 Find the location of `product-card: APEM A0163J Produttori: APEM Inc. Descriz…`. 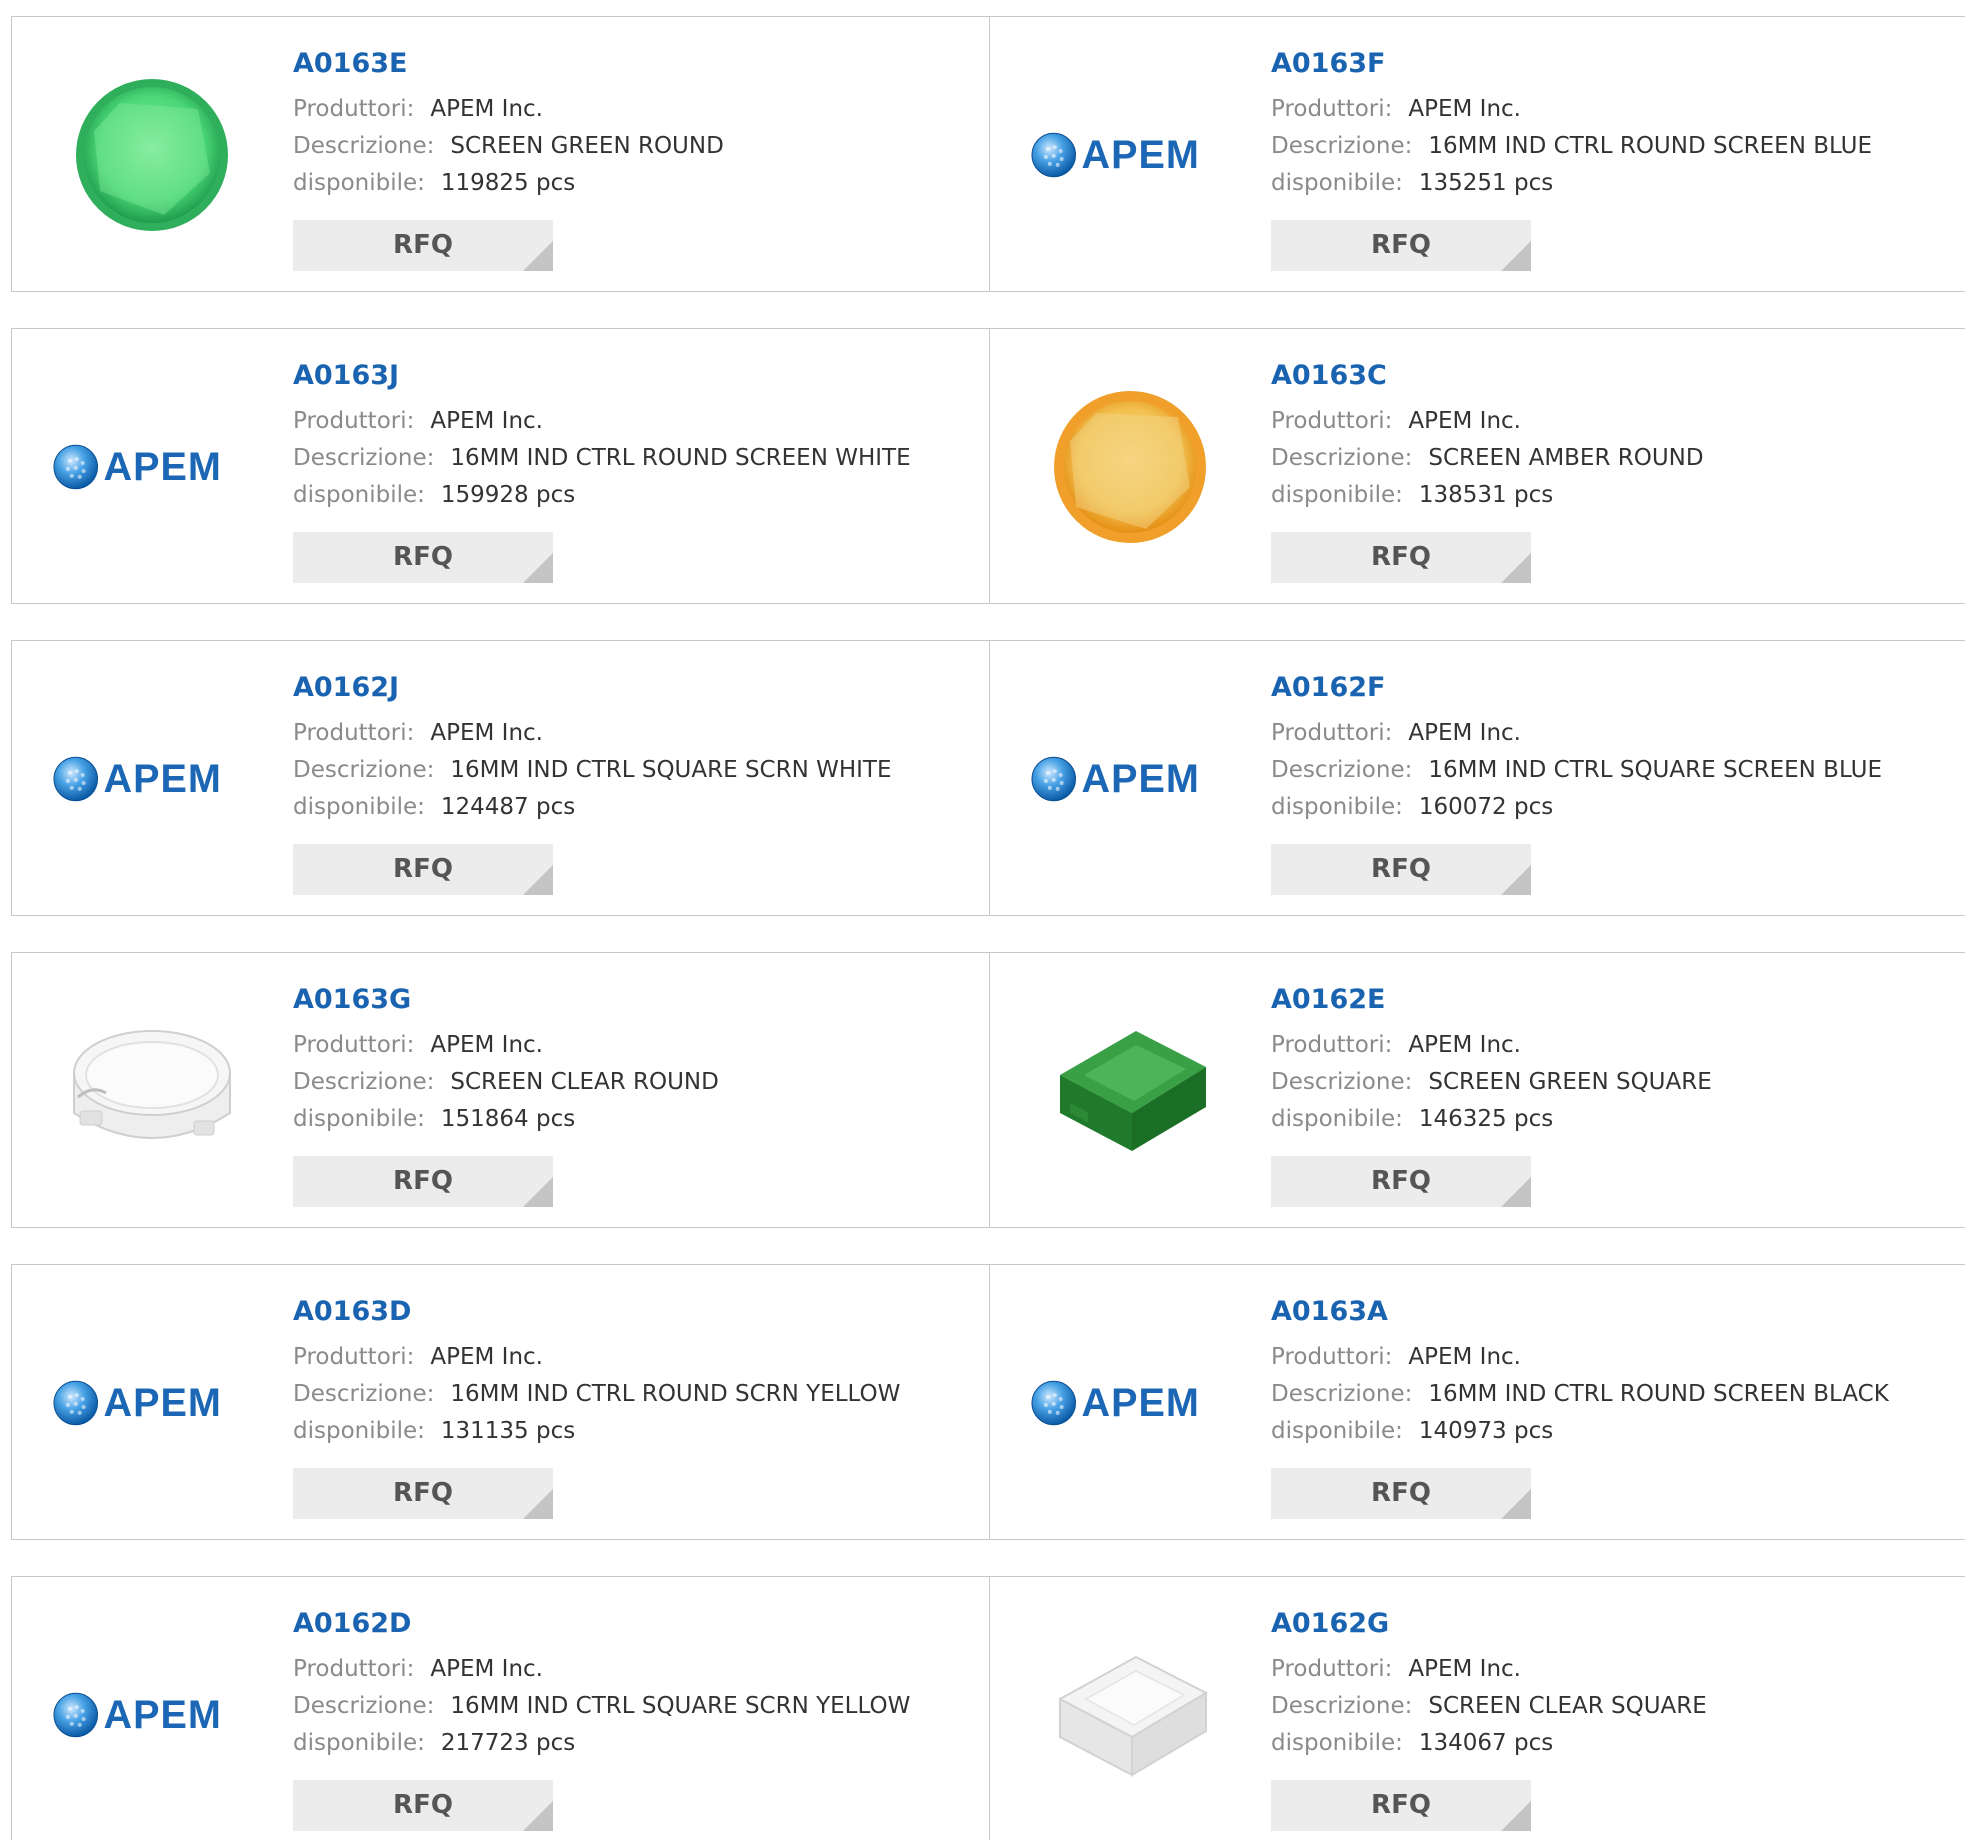

product-card: APEM A0163J Produttori: APEM Inc. Descriz… is located at coordinates (501, 466).